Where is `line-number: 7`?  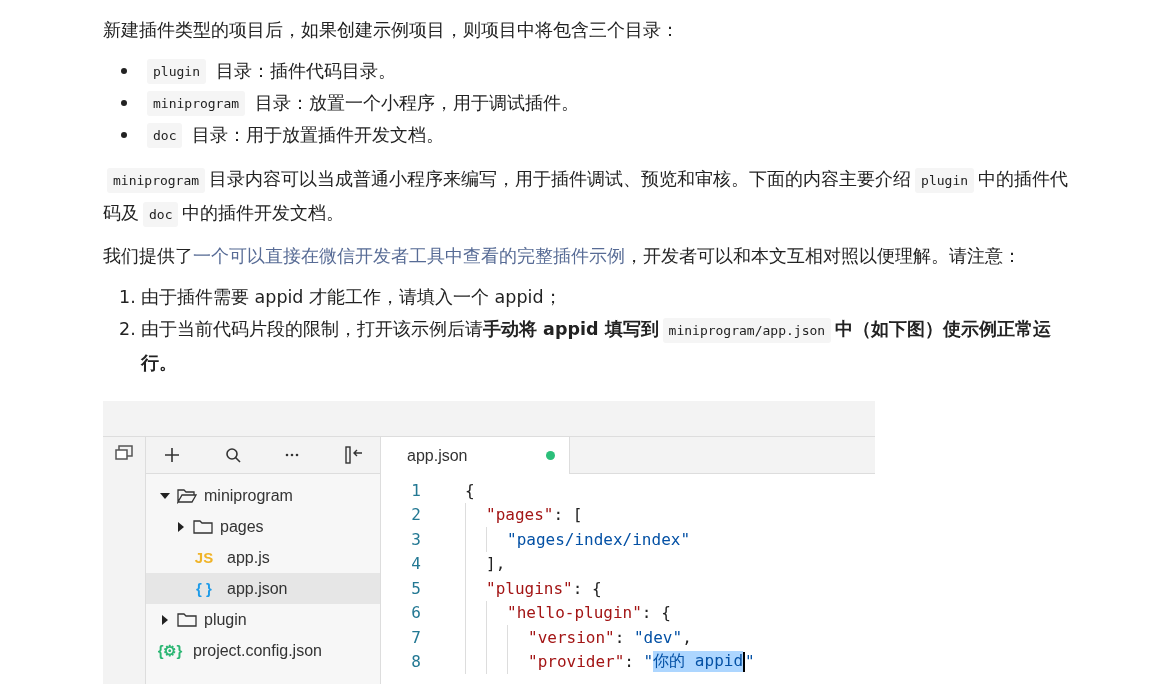
line-number: 7 is located at coordinates (416, 637).